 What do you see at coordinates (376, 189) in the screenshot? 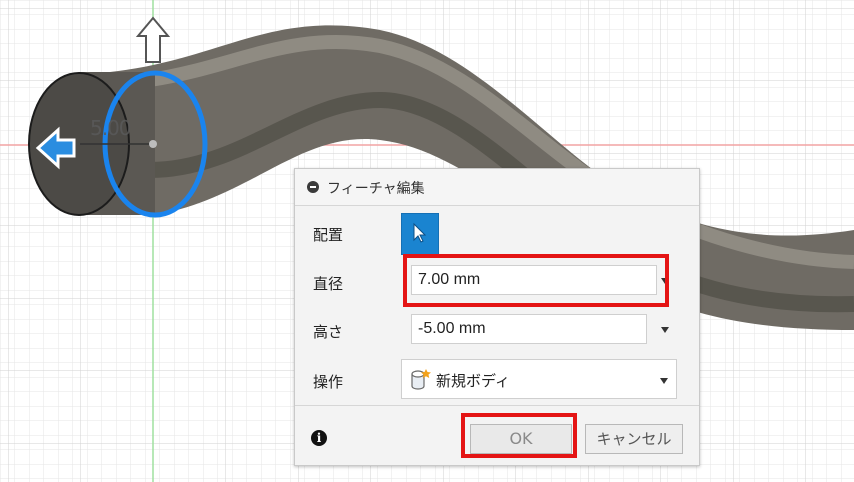
I see `dialog-title: フィーチャ編集` at bounding box center [376, 189].